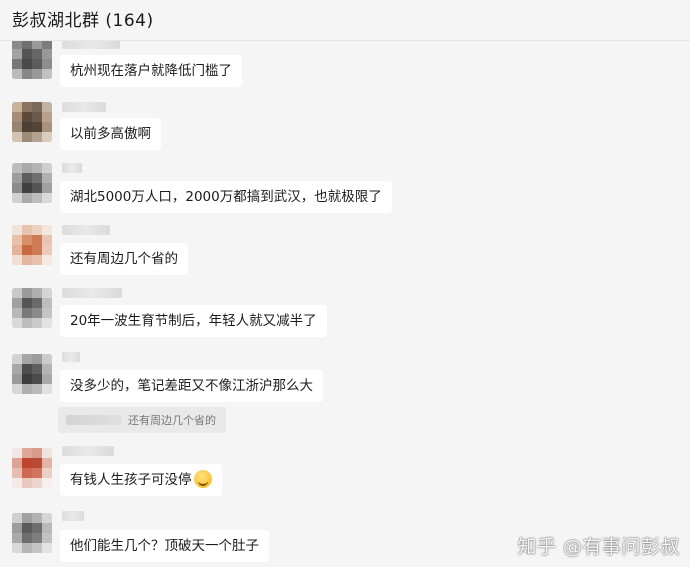 This screenshot has height=567, width=690. Describe the element at coordinates (131, 480) in the screenshot. I see `message-text: 有钱人生孩子可没停` at that location.